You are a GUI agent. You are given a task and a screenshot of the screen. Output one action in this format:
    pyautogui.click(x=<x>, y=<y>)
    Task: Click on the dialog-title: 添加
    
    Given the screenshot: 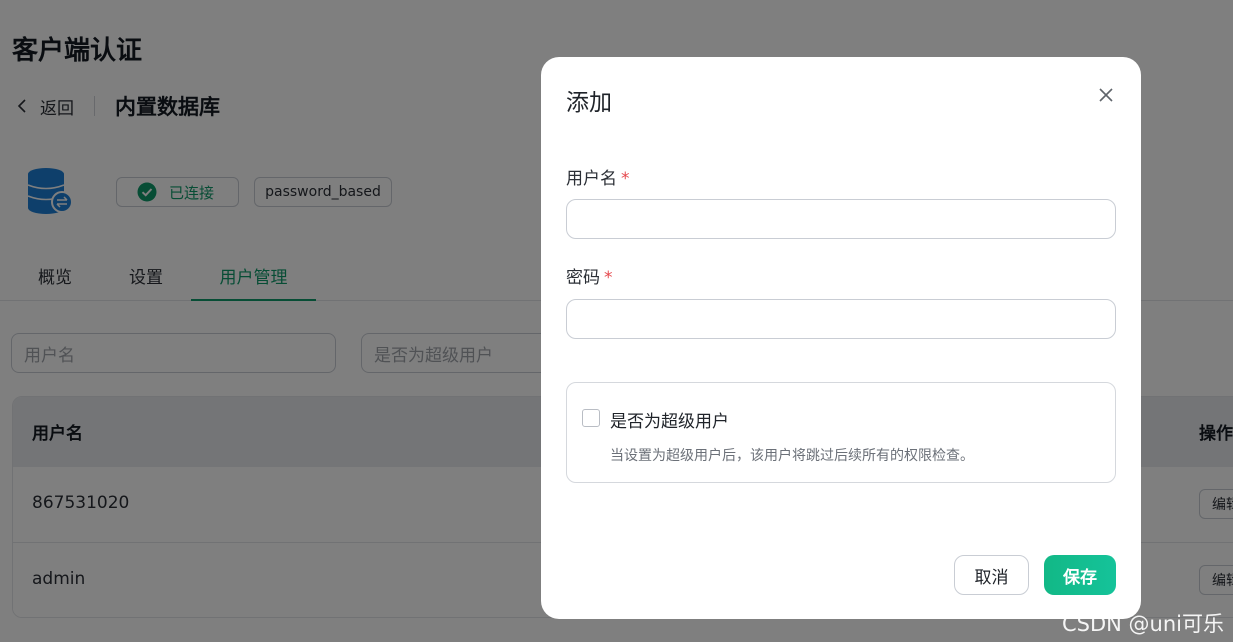 What is the action you would take?
    pyautogui.click(x=589, y=103)
    